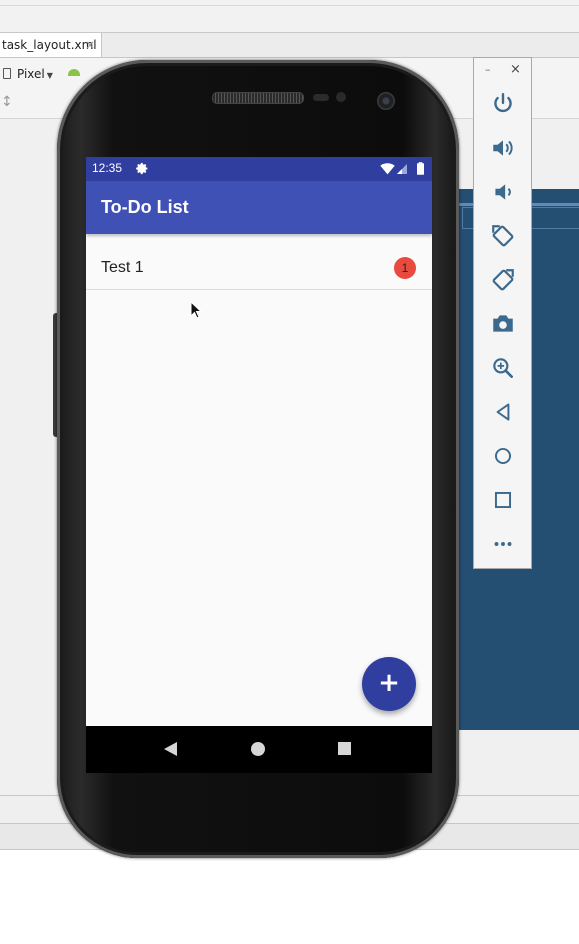 Image resolution: width=579 pixels, height=944 pixels. What do you see at coordinates (258, 98) in the screenshot?
I see `earpiece-speaker` at bounding box center [258, 98].